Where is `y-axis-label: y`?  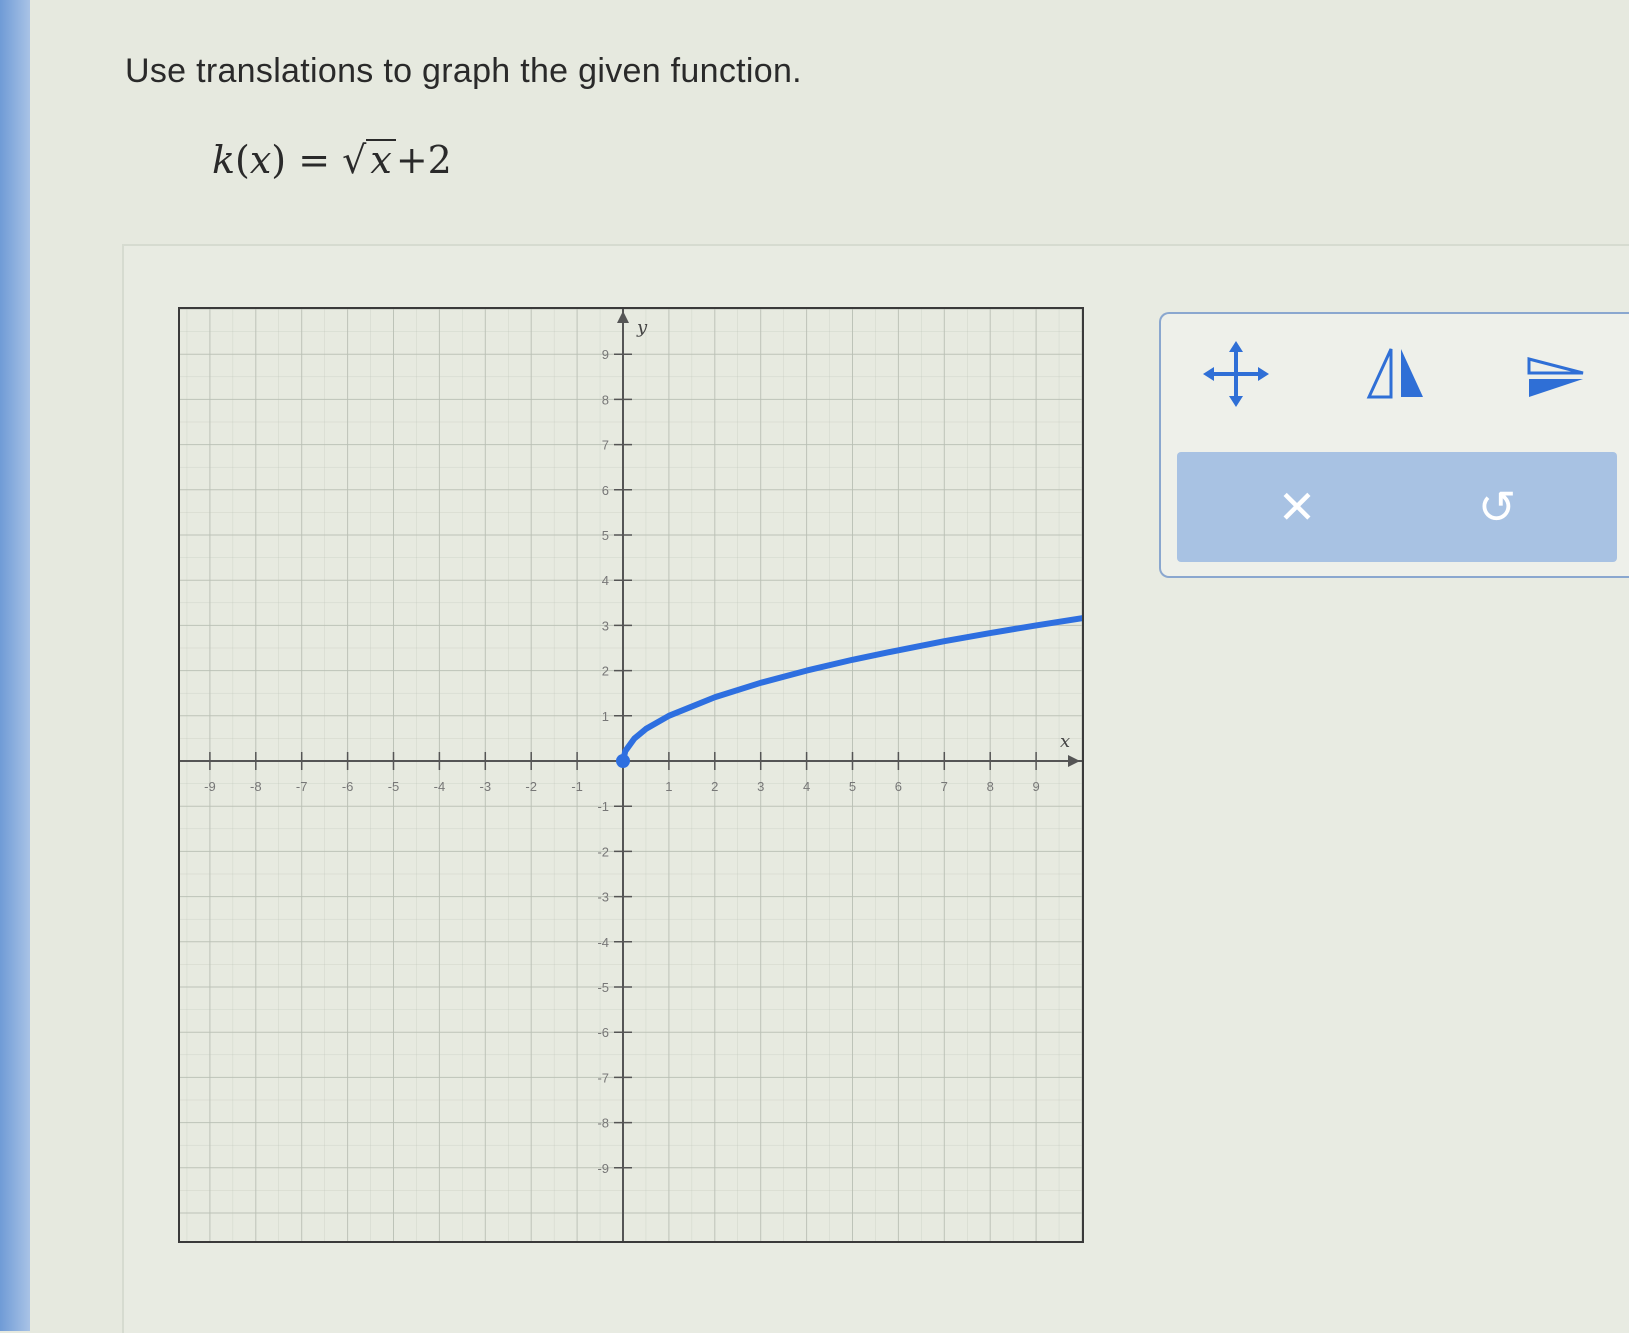
y-axis-label: y is located at coordinates (642, 327).